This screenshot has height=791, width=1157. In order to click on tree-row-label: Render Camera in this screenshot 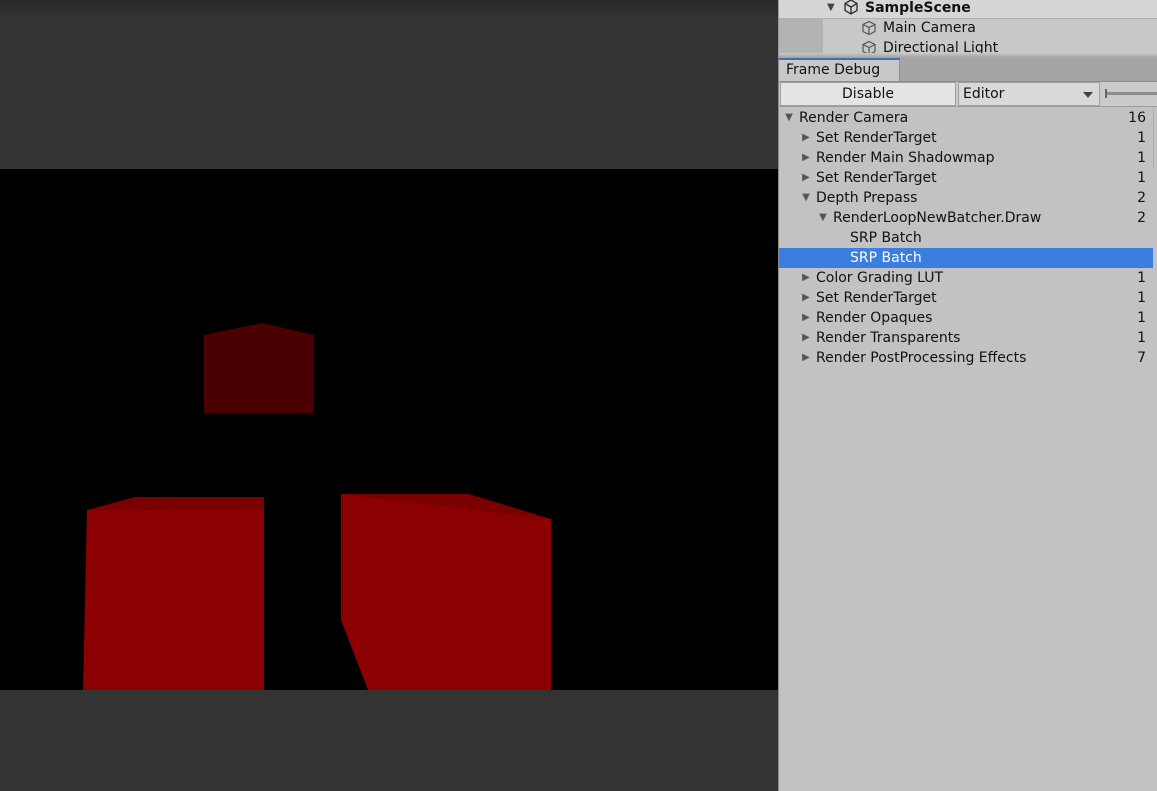, I will do `click(854, 118)`.